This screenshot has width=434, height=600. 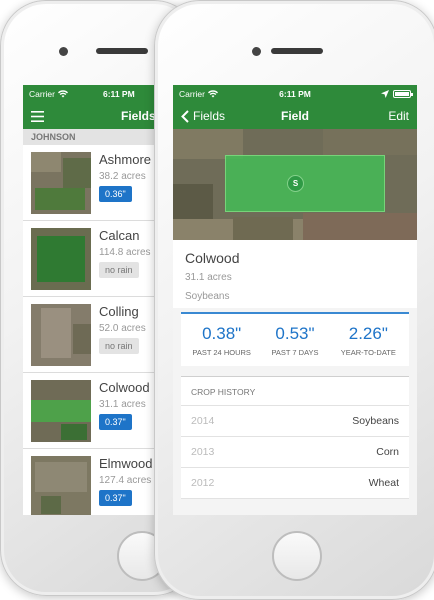 I want to click on field-title: Colwood, so click(x=212, y=258).